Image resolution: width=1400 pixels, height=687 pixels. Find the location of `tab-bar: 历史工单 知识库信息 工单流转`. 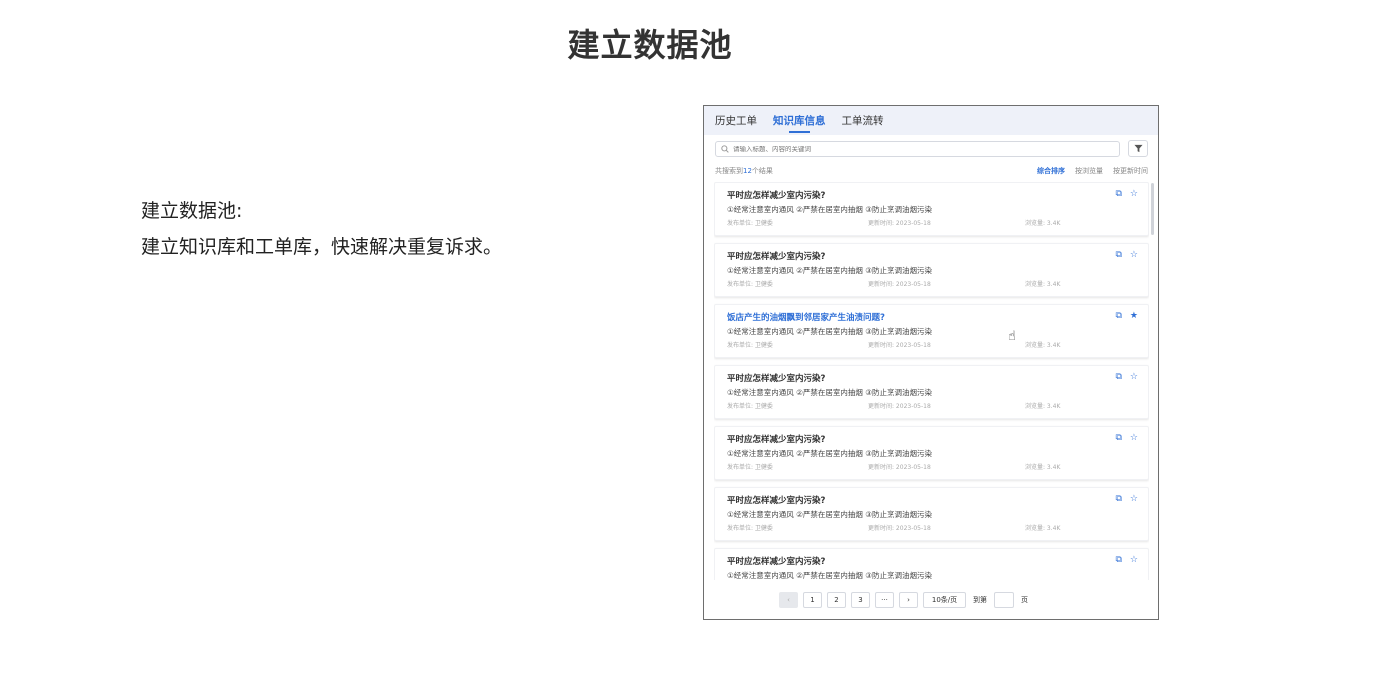

tab-bar: 历史工单 知识库信息 工单流转 is located at coordinates (931, 120).